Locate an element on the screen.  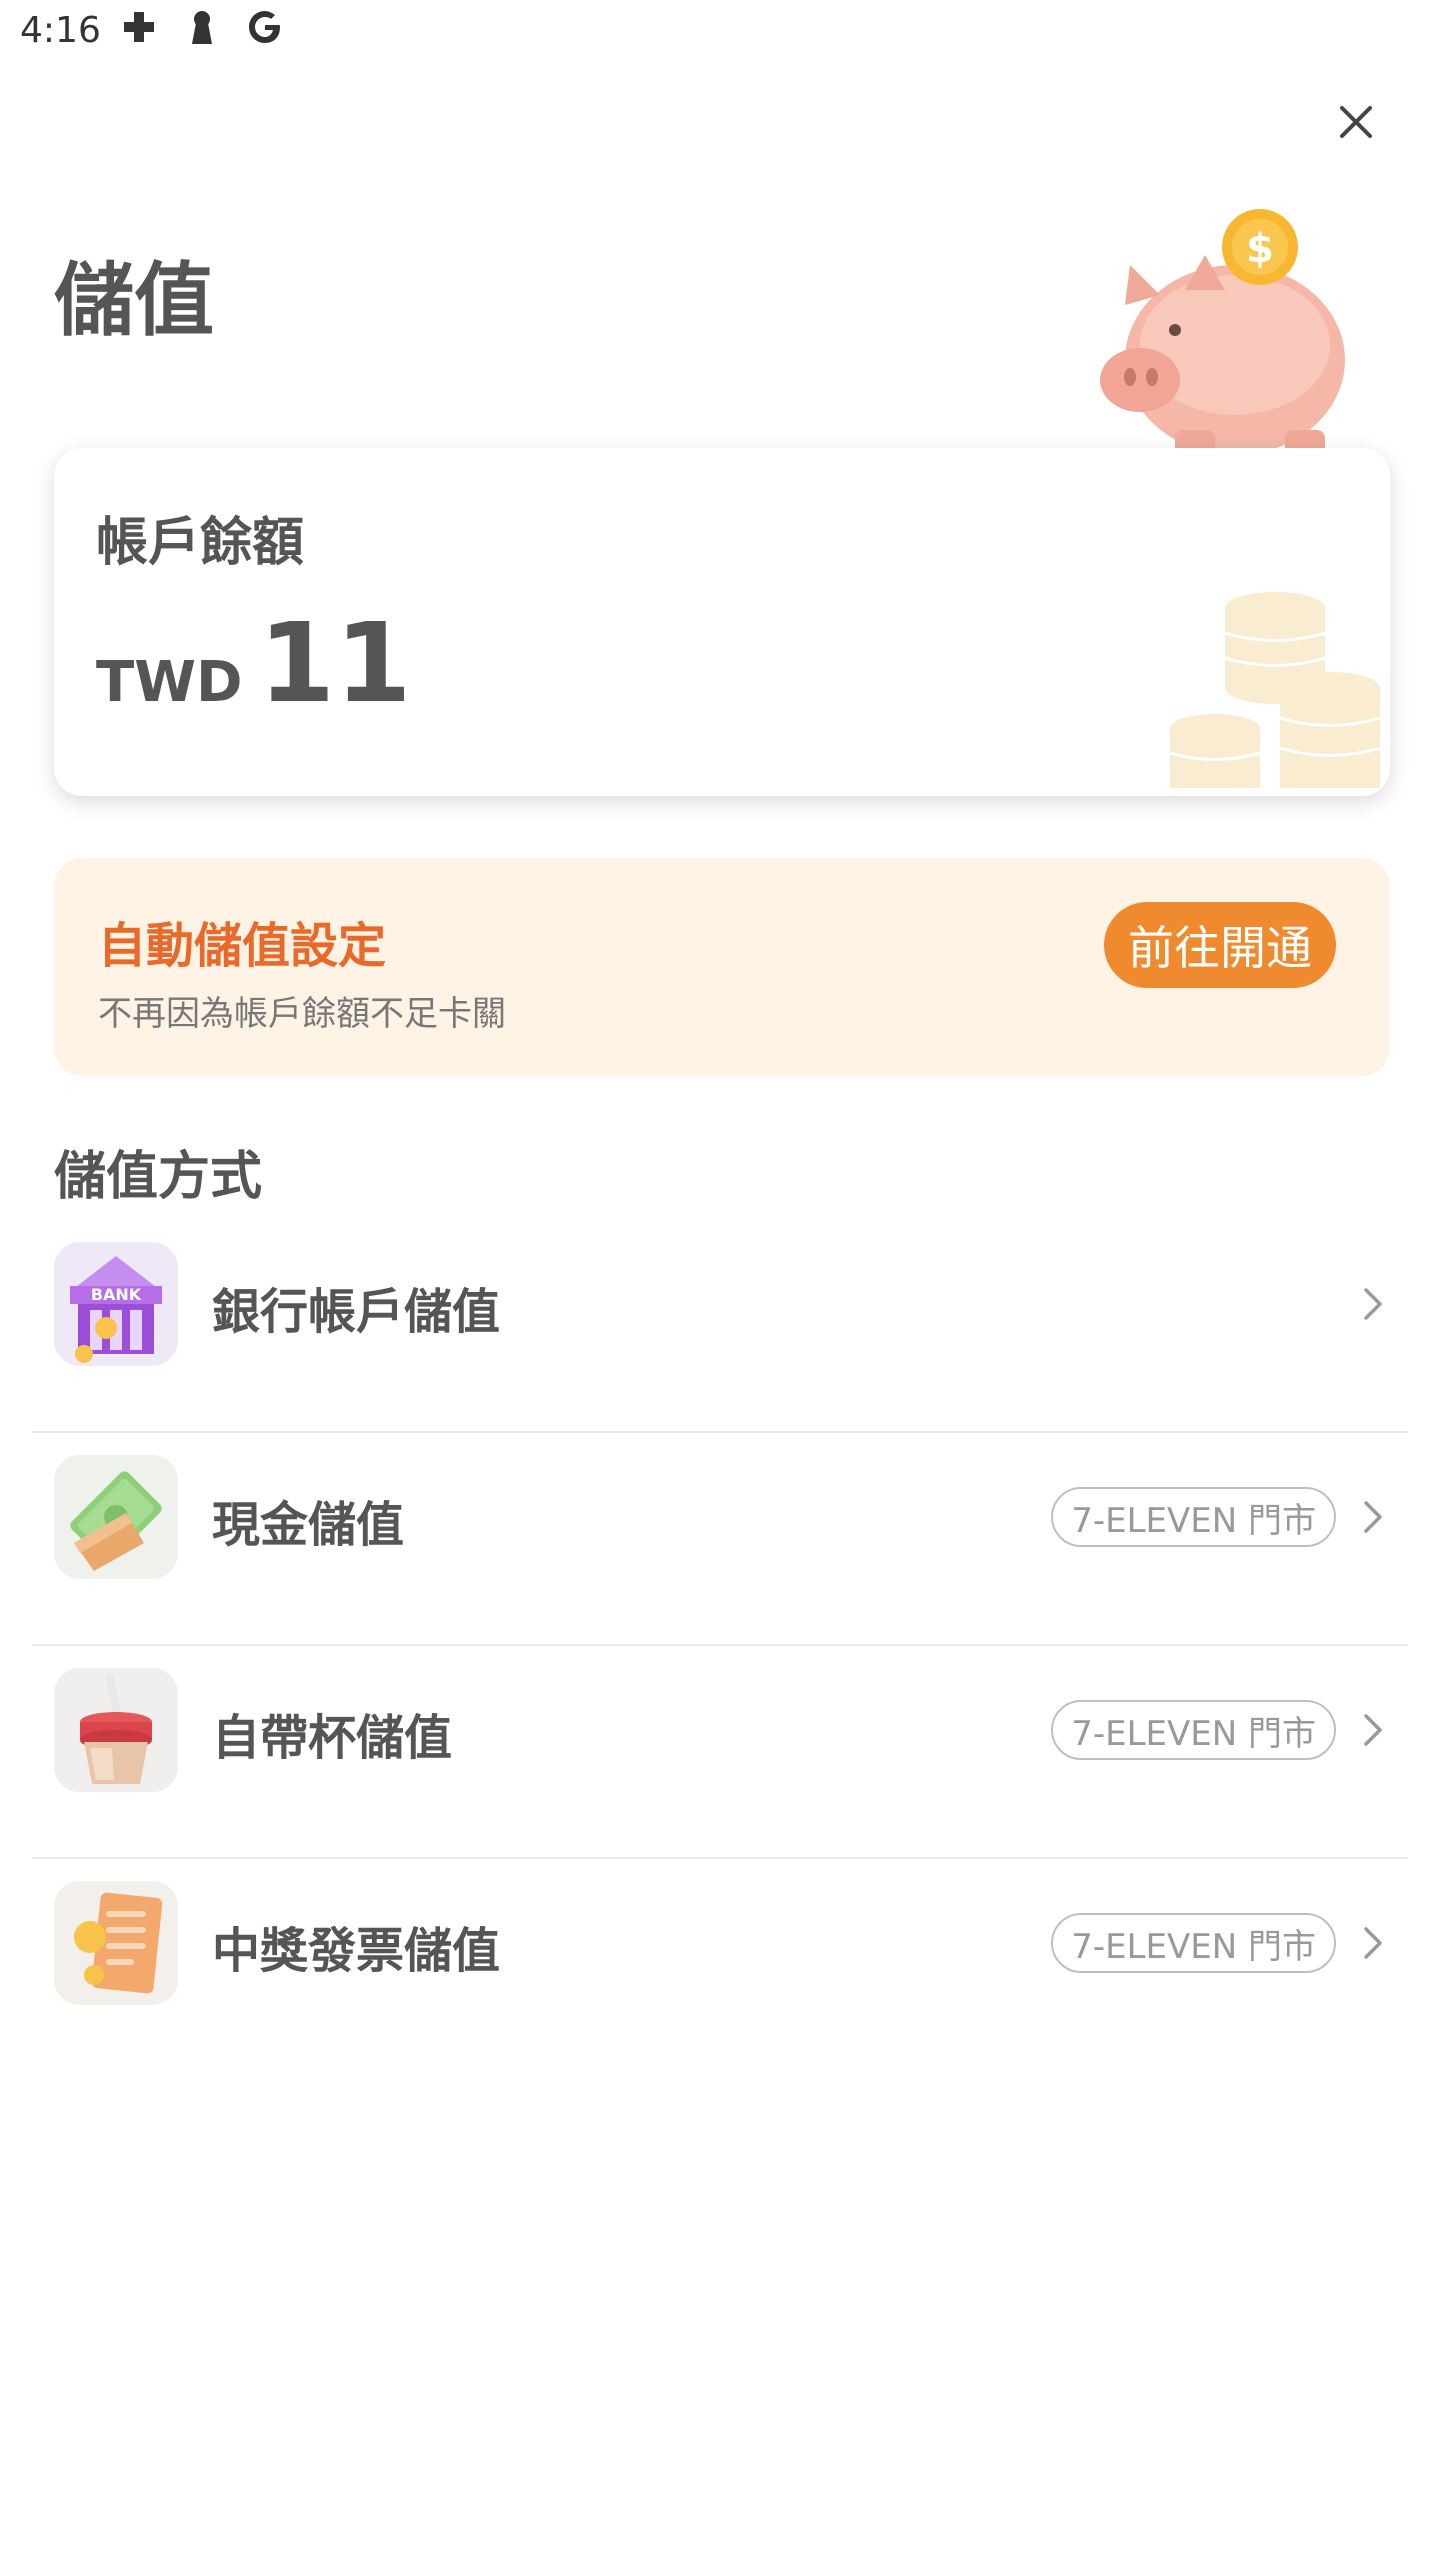
auto-topup-banner: 自動儲值設定 不再因為帳戶餘額不足卡關 前往開通 is located at coordinates (722, 967).